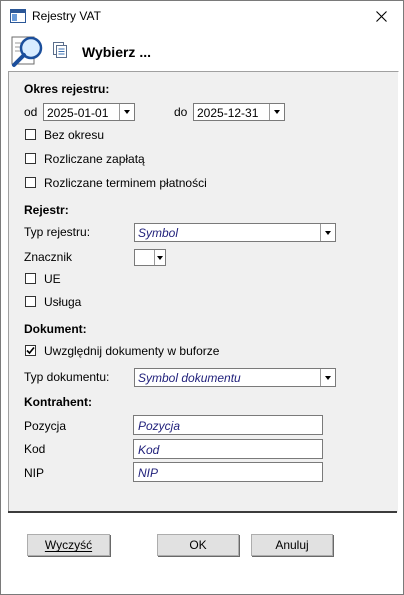 The width and height of the screenshot is (404, 595). Describe the element at coordinates (30, 301) in the screenshot. I see `usluga-checkbox` at that location.